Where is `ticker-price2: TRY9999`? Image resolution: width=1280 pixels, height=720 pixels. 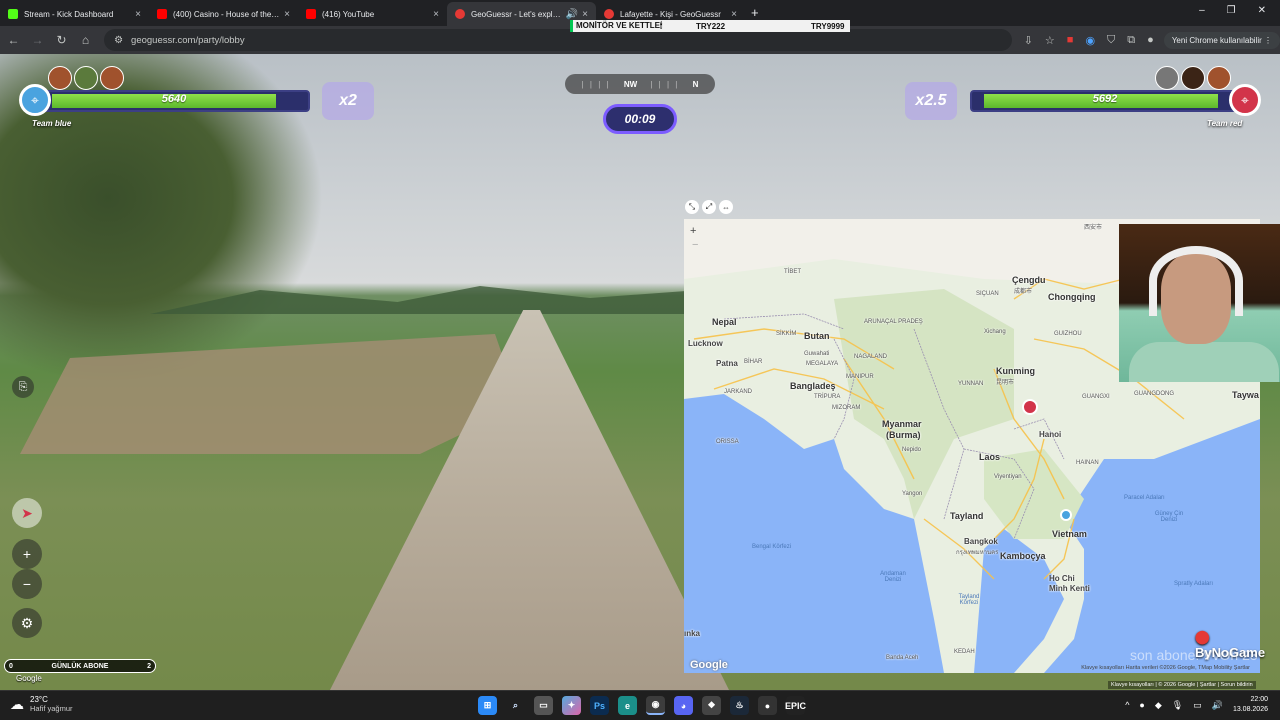 ticker-price2: TRY9999 is located at coordinates (828, 26).